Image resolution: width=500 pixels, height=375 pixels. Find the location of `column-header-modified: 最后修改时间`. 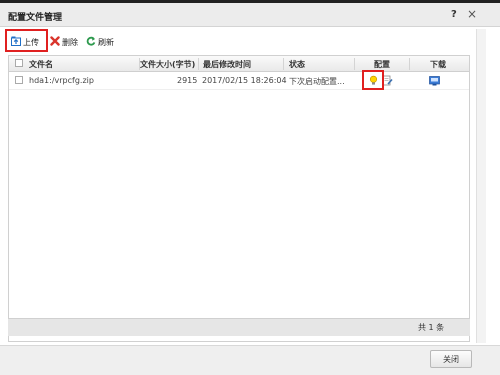

column-header-modified: 最后修改时间 is located at coordinates (227, 64).